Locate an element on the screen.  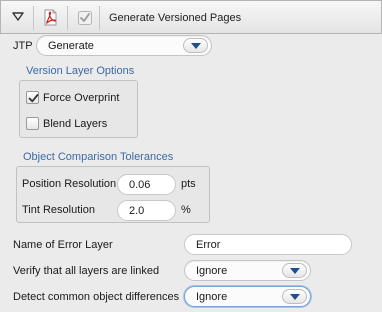
section-header: Generate Versioned Pages is located at coordinates (191, 17).